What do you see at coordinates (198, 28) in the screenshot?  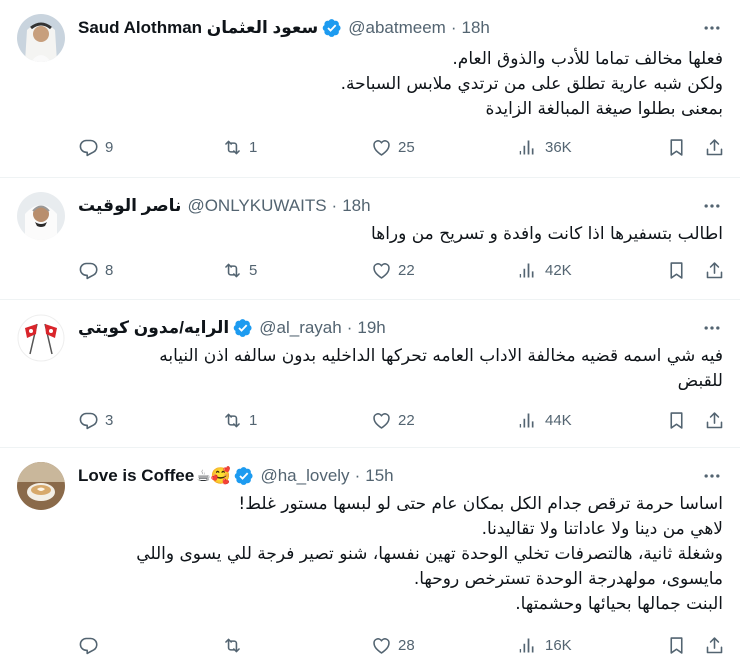 I see `display-name: Saud Alothman سعود العثمان` at bounding box center [198, 28].